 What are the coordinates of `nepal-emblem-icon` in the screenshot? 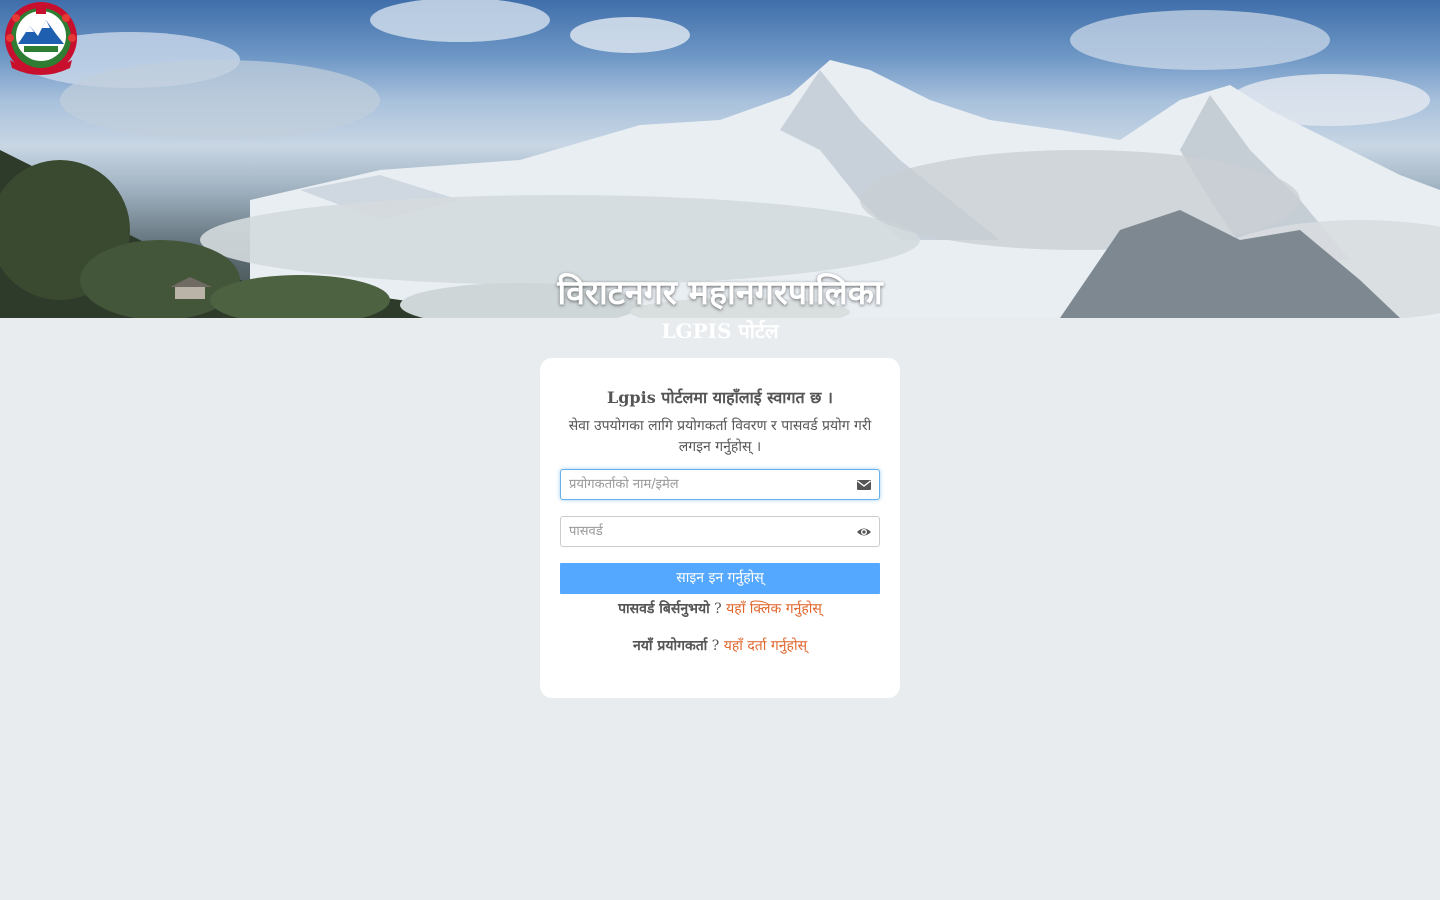 It's located at (41, 38).